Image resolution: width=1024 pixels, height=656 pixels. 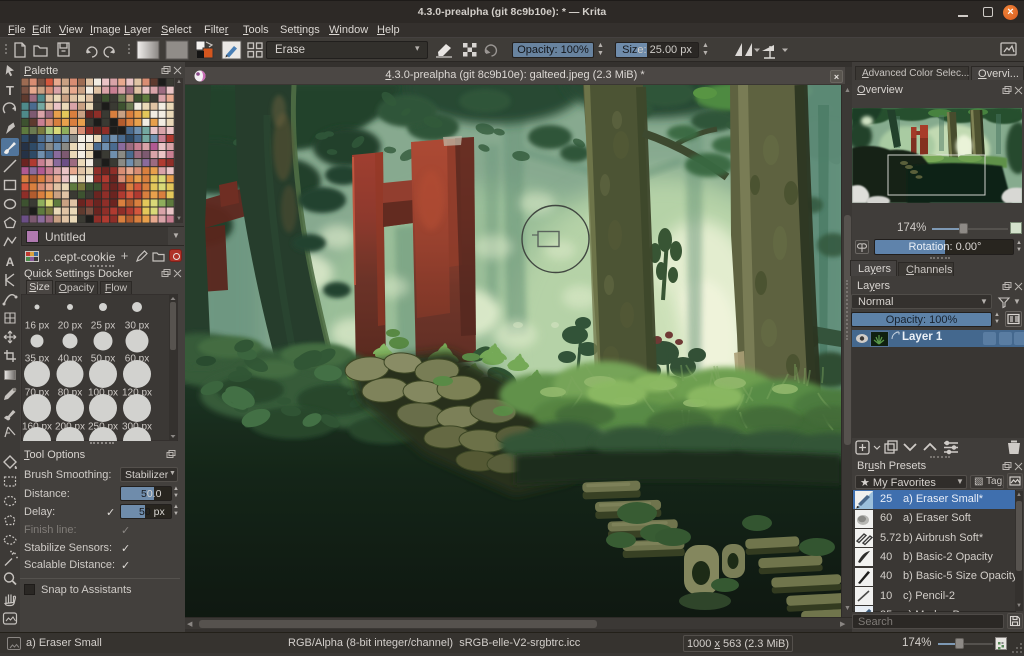 What do you see at coordinates (70, 326) in the screenshot?
I see `svg-text: 20 px` at bounding box center [70, 326].